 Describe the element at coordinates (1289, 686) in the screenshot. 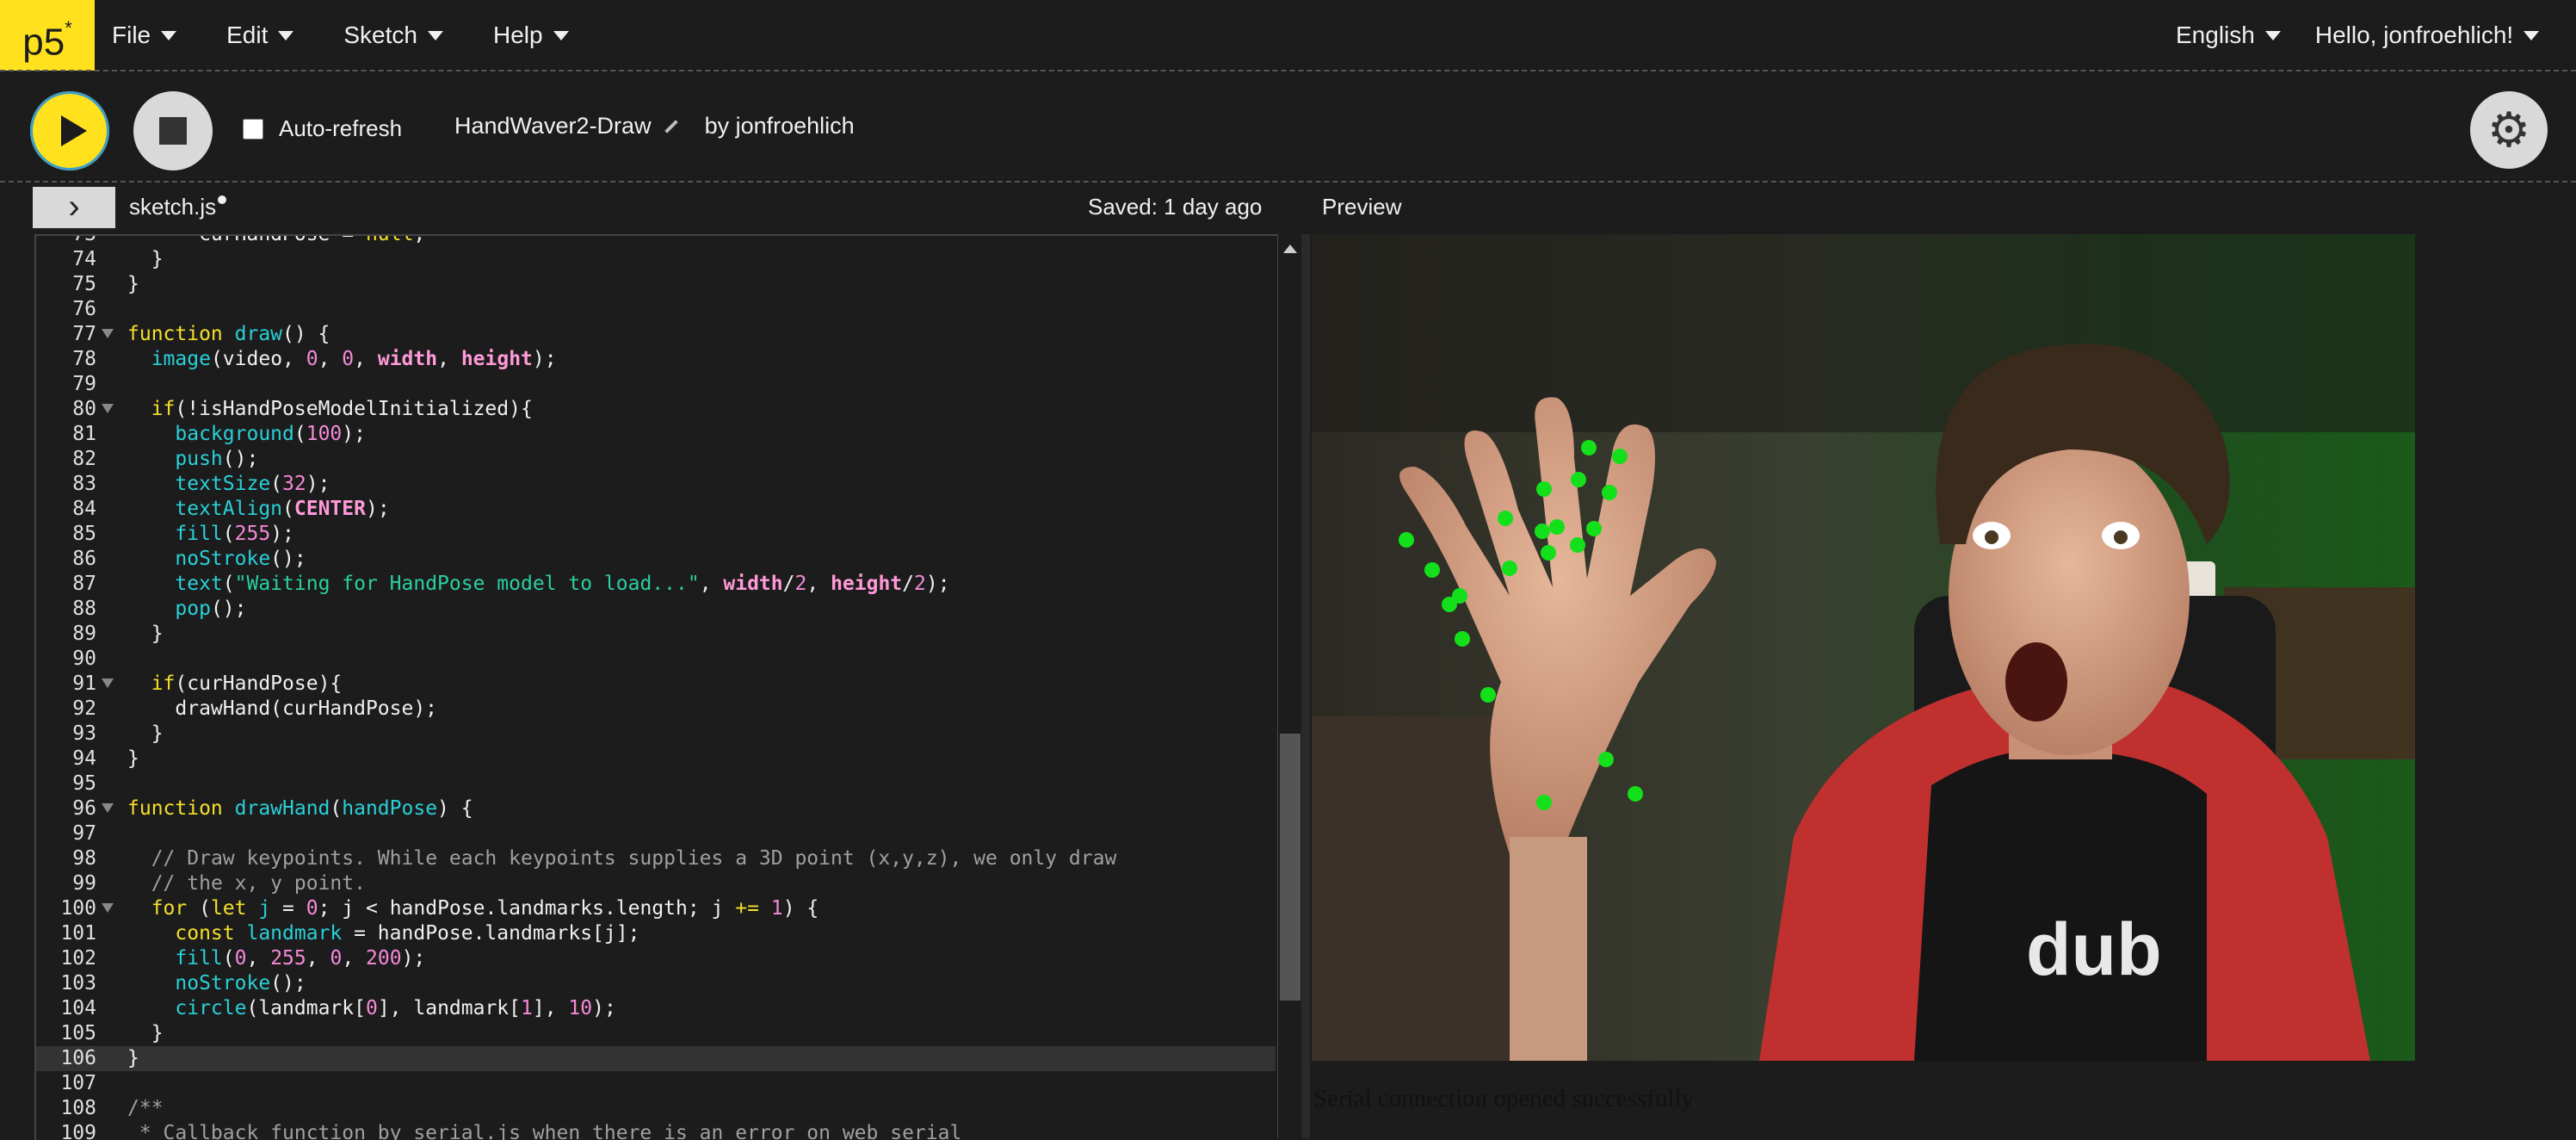

I see `editor-scrollbar` at that location.